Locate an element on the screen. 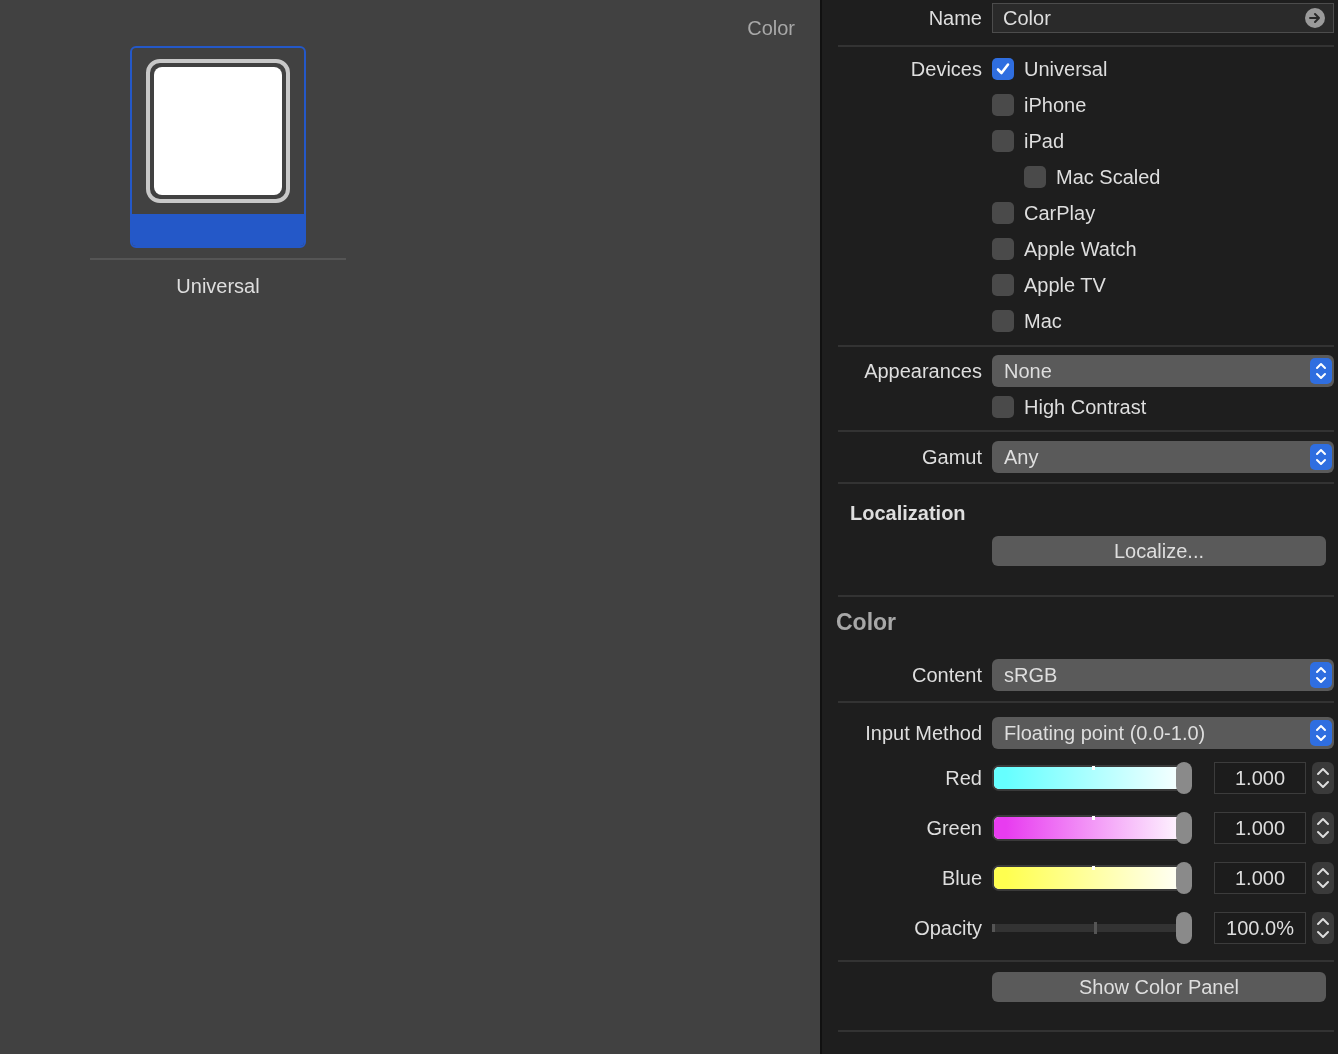 This screenshot has height=1054, width=1338. field-label: Gamut is located at coordinates (951, 457).